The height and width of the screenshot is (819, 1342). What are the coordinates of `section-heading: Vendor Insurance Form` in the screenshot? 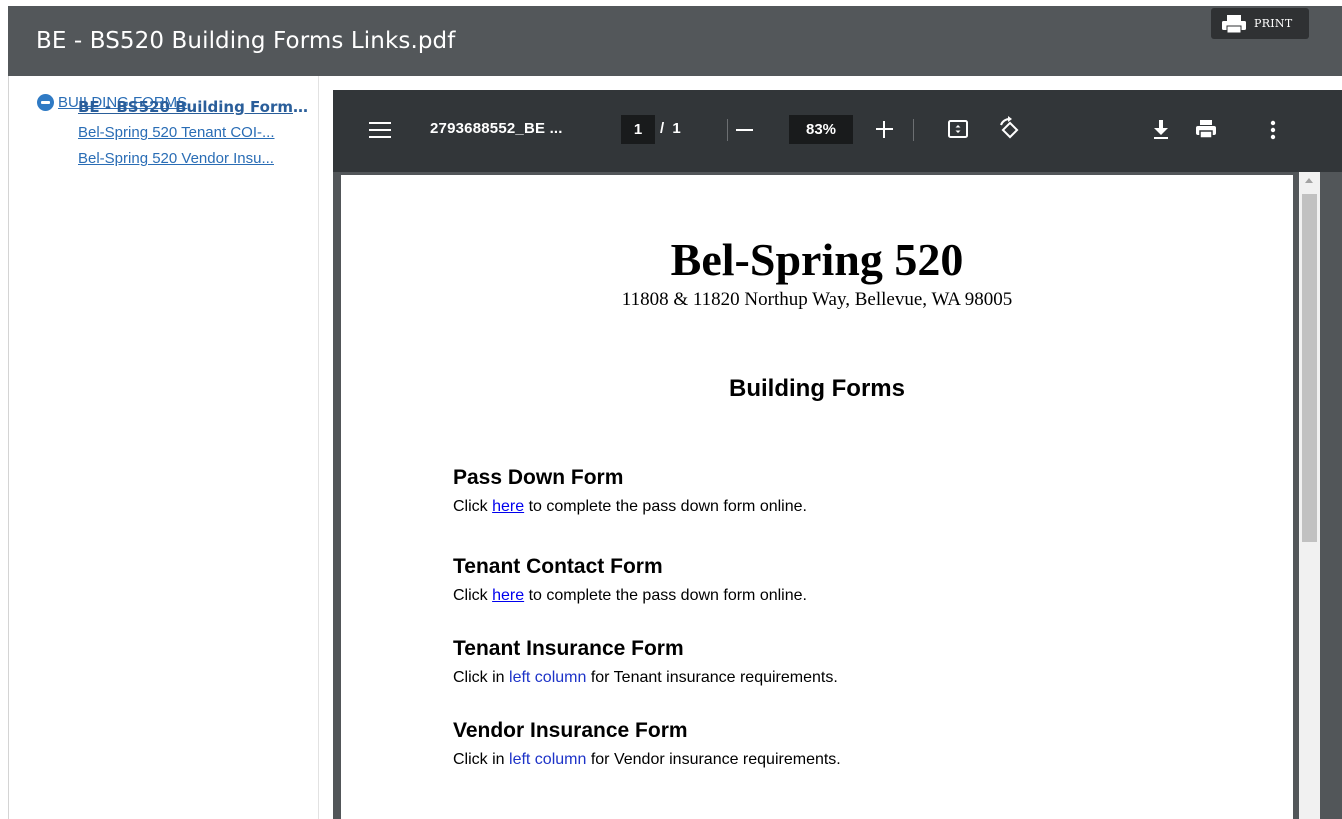 It's located at (570, 730).